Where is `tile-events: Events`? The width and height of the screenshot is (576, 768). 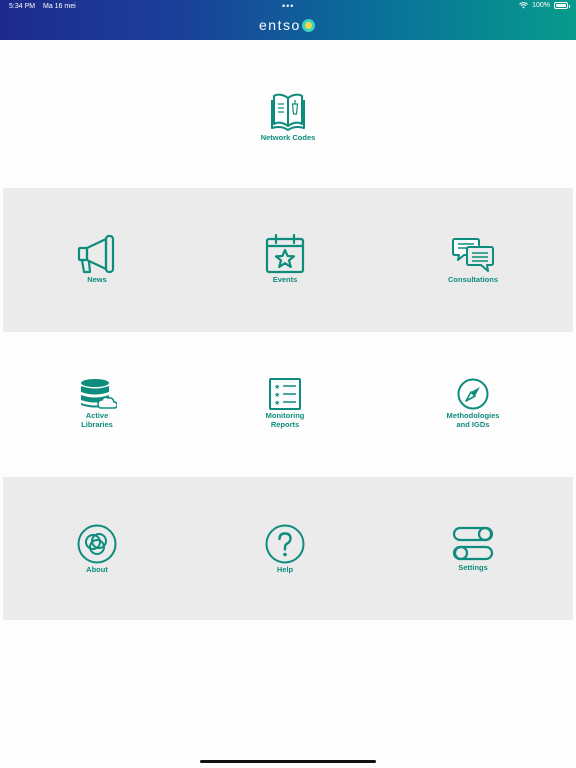 tile-events: Events is located at coordinates (285, 259).